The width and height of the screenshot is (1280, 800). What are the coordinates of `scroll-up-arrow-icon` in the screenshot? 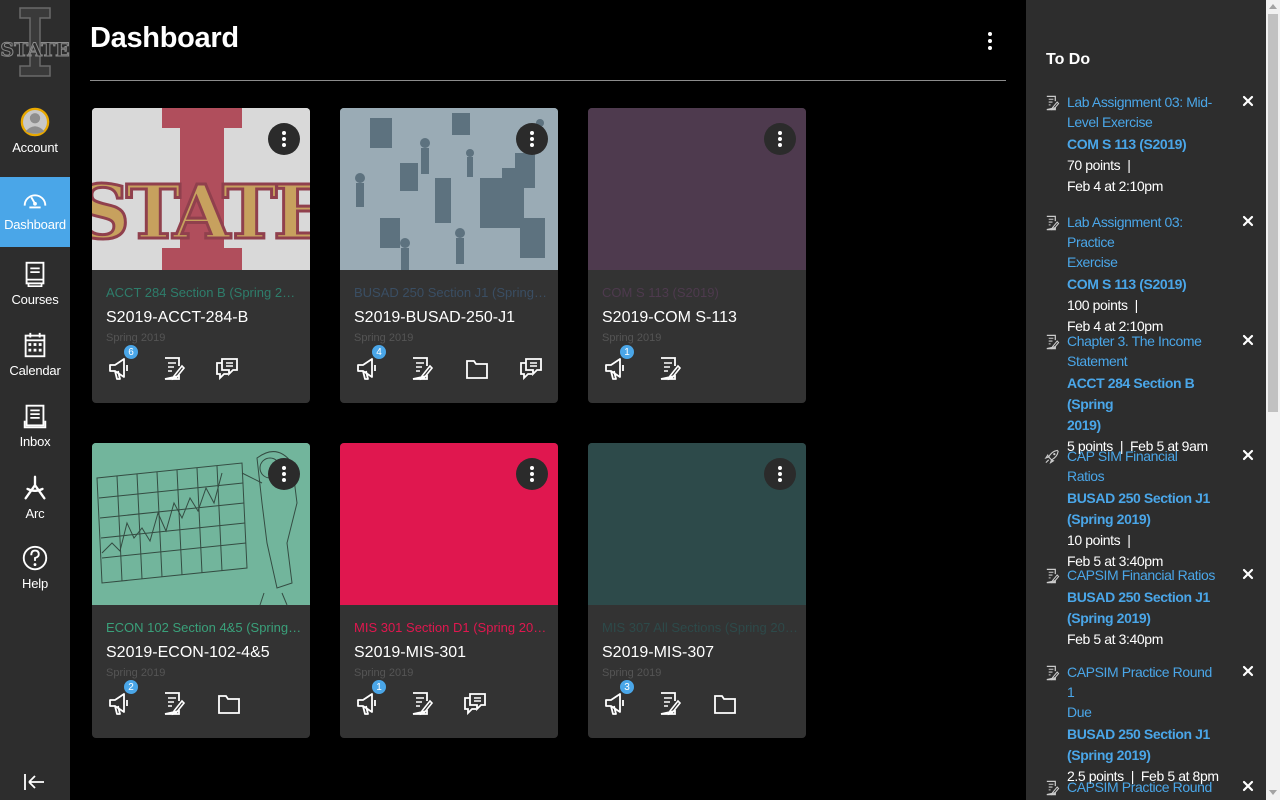 It's located at (1273, 6).